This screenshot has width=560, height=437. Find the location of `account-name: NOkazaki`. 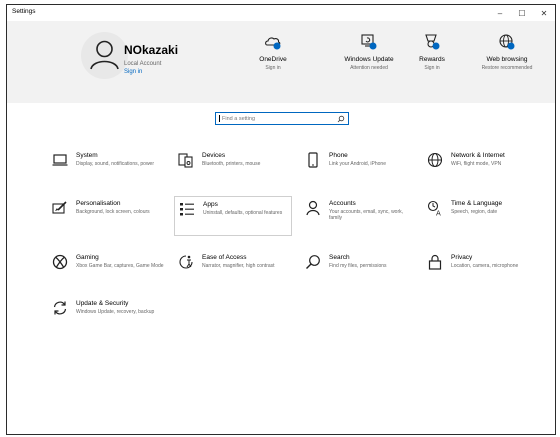

account-name: NOkazaki is located at coordinates (151, 50).